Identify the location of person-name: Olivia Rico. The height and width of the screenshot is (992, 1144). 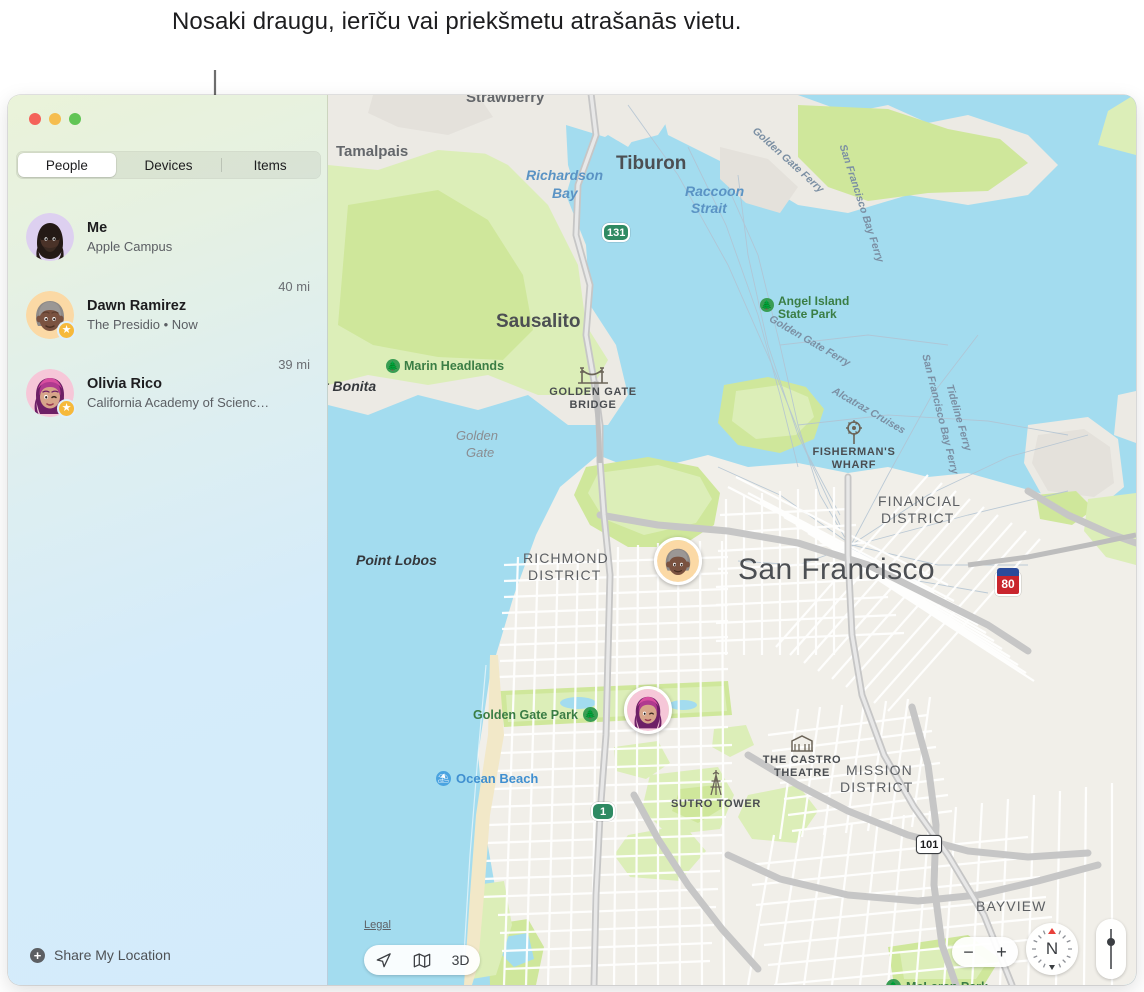
(124, 383).